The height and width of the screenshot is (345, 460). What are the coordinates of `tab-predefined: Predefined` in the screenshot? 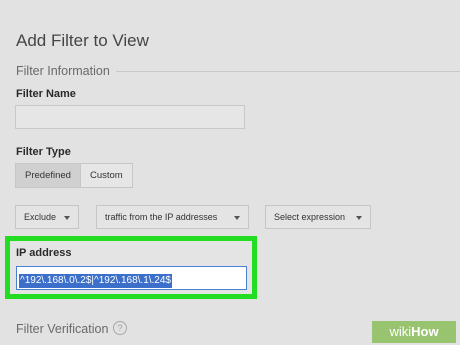 It's located at (48, 175).